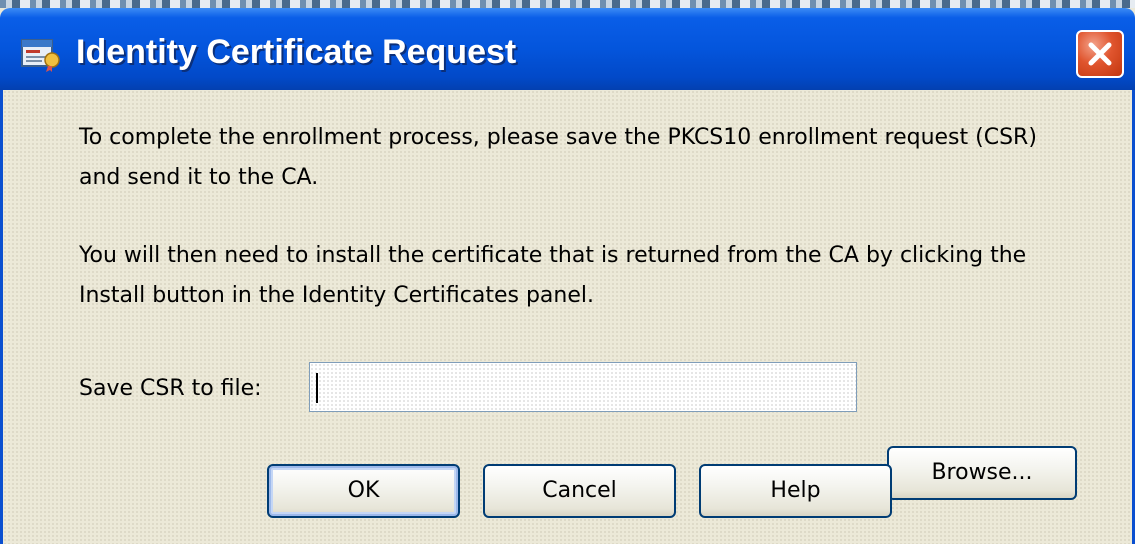  What do you see at coordinates (170, 388) in the screenshot?
I see `save-csr-label: Save CSR to file:` at bounding box center [170, 388].